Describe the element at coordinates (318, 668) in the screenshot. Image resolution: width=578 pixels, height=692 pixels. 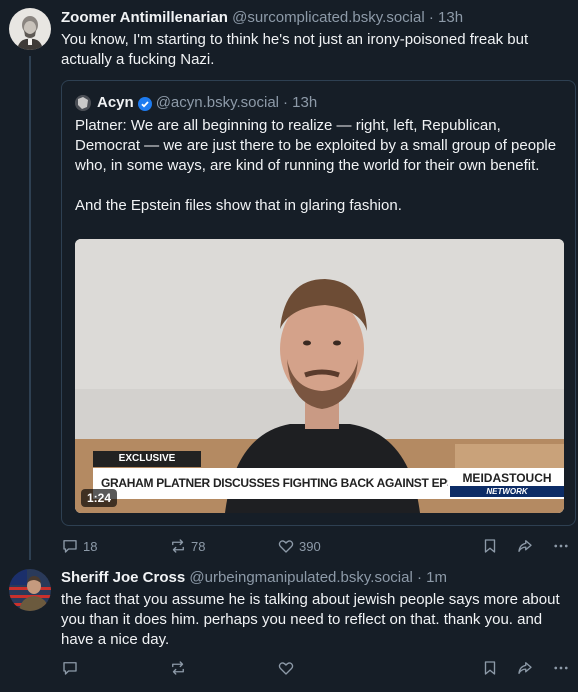
I see `post-actions` at that location.